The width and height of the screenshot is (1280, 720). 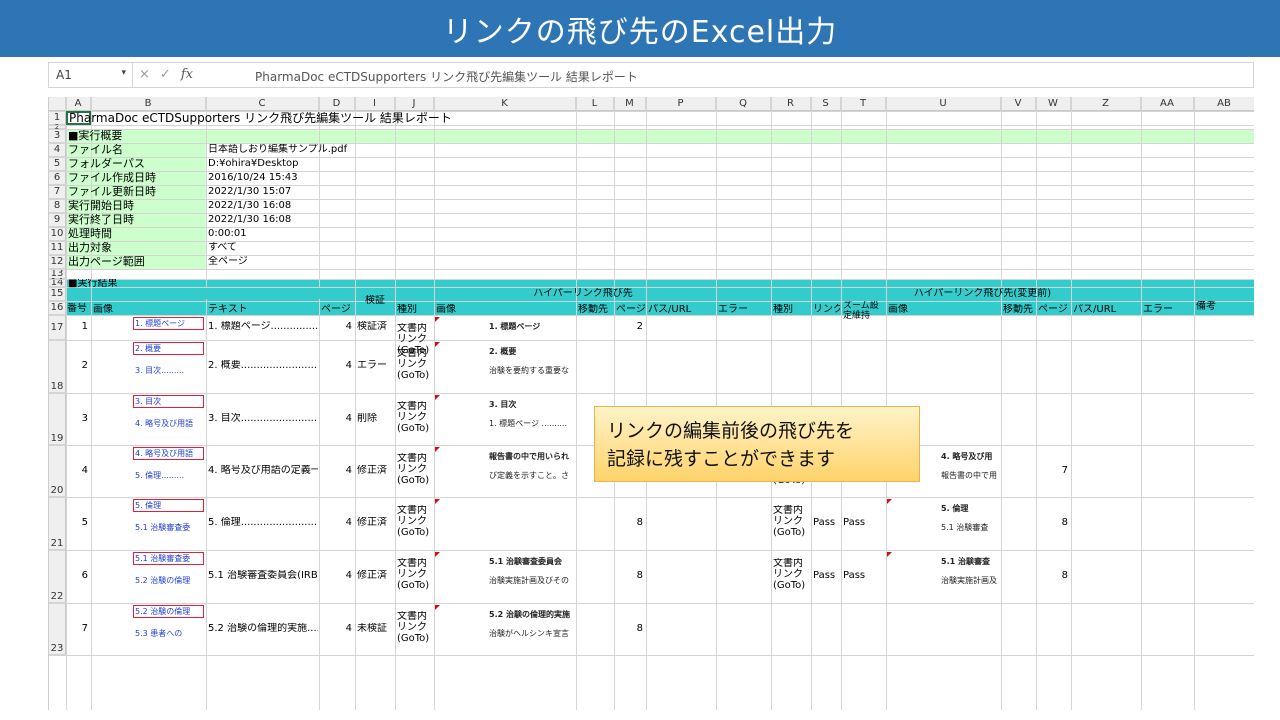 I want to click on summary-label: フォルダーパス, so click(x=106, y=164).